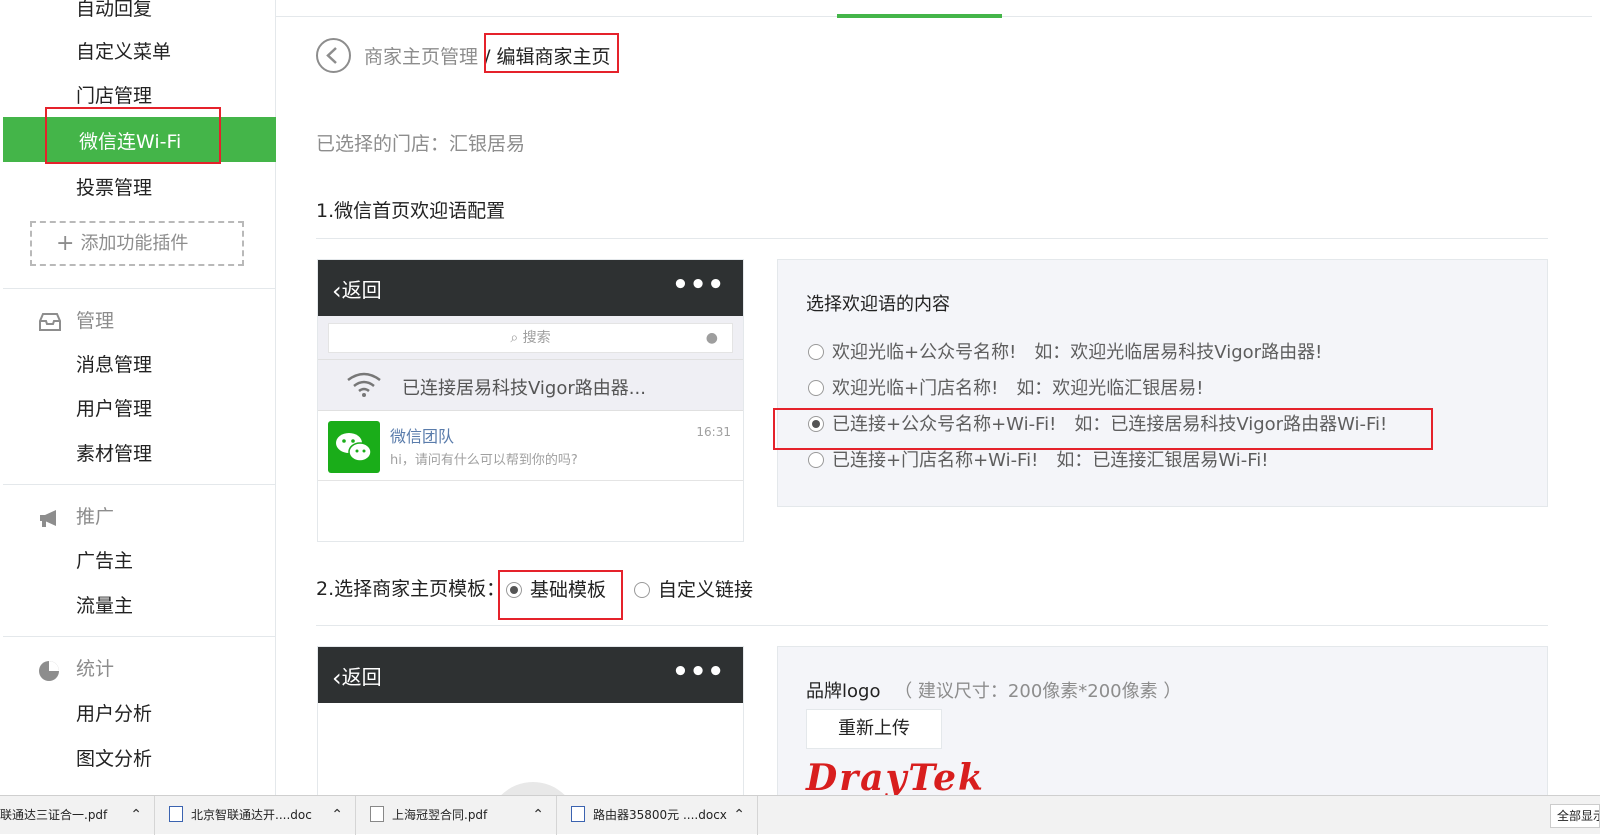 This screenshot has height=835, width=1600. What do you see at coordinates (915, 388) in the screenshot?
I see `welcome-option-text: 欢迎光临+门店名称!` at bounding box center [915, 388].